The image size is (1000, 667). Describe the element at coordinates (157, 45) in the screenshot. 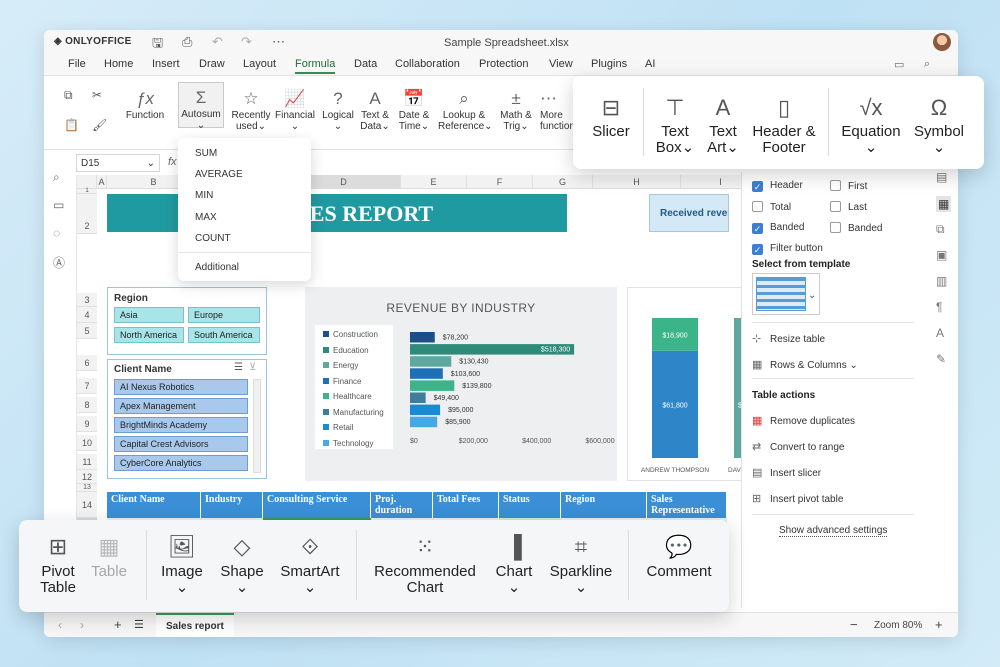

I see `save-icon: 🖫` at that location.